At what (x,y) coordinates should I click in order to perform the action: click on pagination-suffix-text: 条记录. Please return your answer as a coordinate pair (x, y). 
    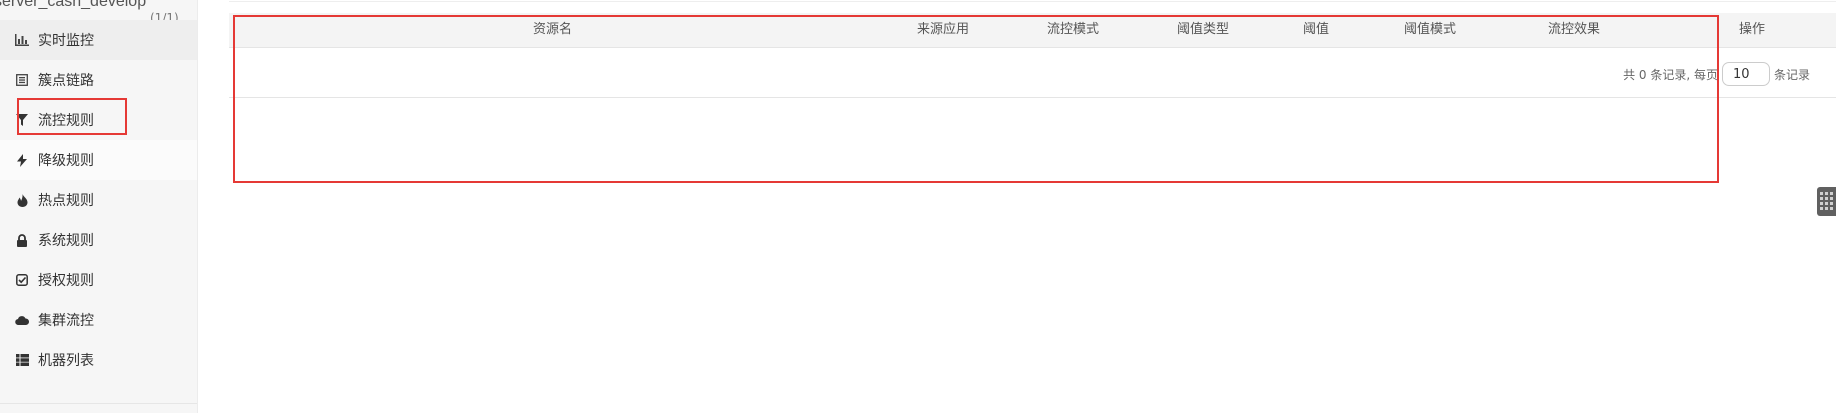
    Looking at the image, I should click on (1791, 74).